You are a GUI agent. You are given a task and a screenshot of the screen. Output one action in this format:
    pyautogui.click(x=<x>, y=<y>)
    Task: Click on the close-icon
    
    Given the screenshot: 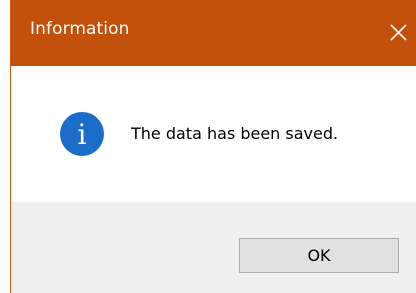 What is the action you would take?
    pyautogui.click(x=398, y=32)
    